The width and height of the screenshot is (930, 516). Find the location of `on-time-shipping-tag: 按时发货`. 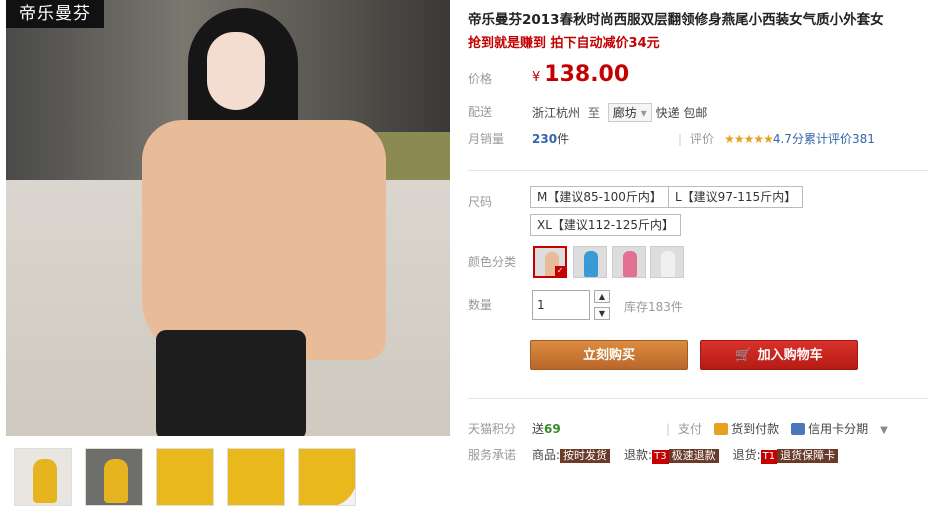

on-time-shipping-tag: 按时发货 is located at coordinates (585, 456).